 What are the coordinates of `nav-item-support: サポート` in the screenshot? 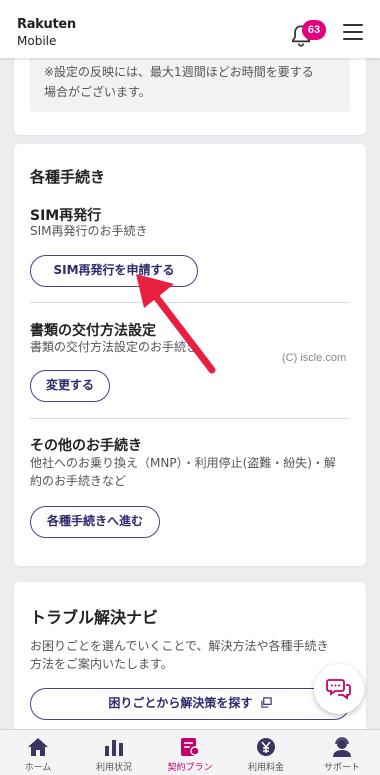 It's located at (342, 752).